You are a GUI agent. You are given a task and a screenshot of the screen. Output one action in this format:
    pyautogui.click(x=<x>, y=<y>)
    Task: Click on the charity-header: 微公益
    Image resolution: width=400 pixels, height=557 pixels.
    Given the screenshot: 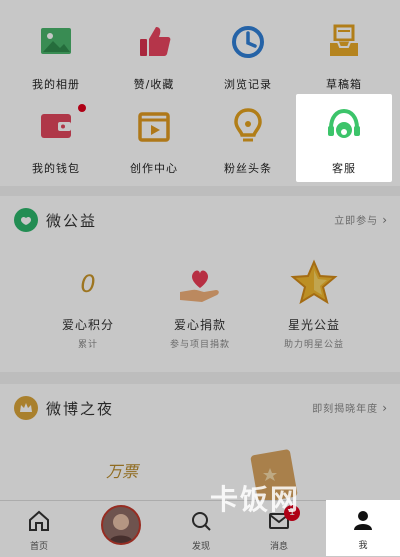 What is the action you would take?
    pyautogui.click(x=55, y=220)
    